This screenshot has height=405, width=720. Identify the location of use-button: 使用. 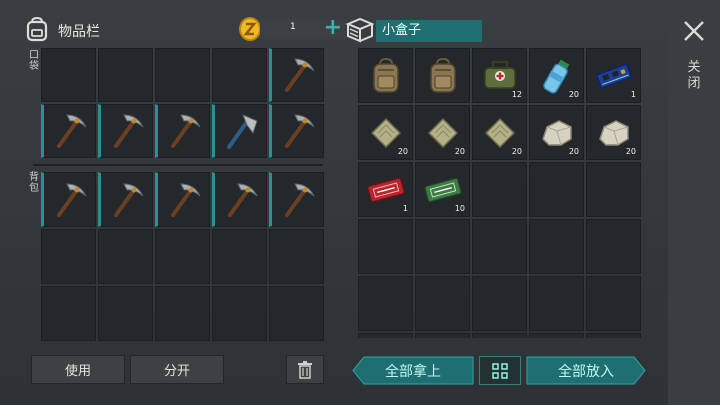
(78, 369).